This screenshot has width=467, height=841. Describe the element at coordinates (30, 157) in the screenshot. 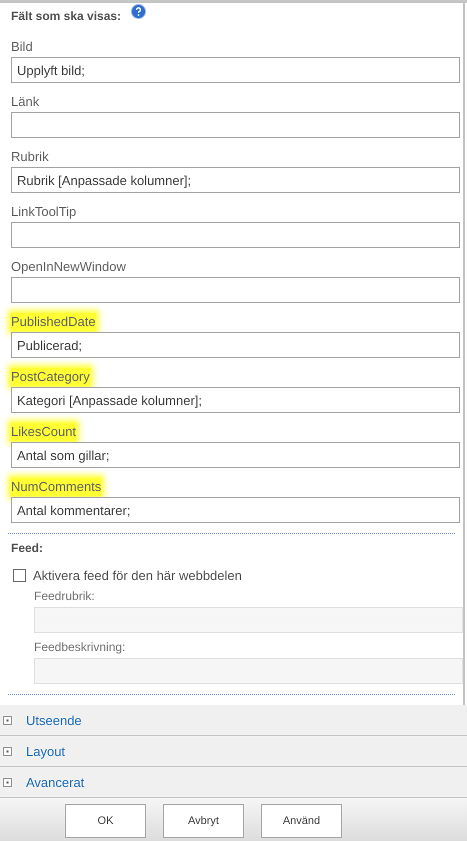

I see `field-label: Rubrik` at that location.